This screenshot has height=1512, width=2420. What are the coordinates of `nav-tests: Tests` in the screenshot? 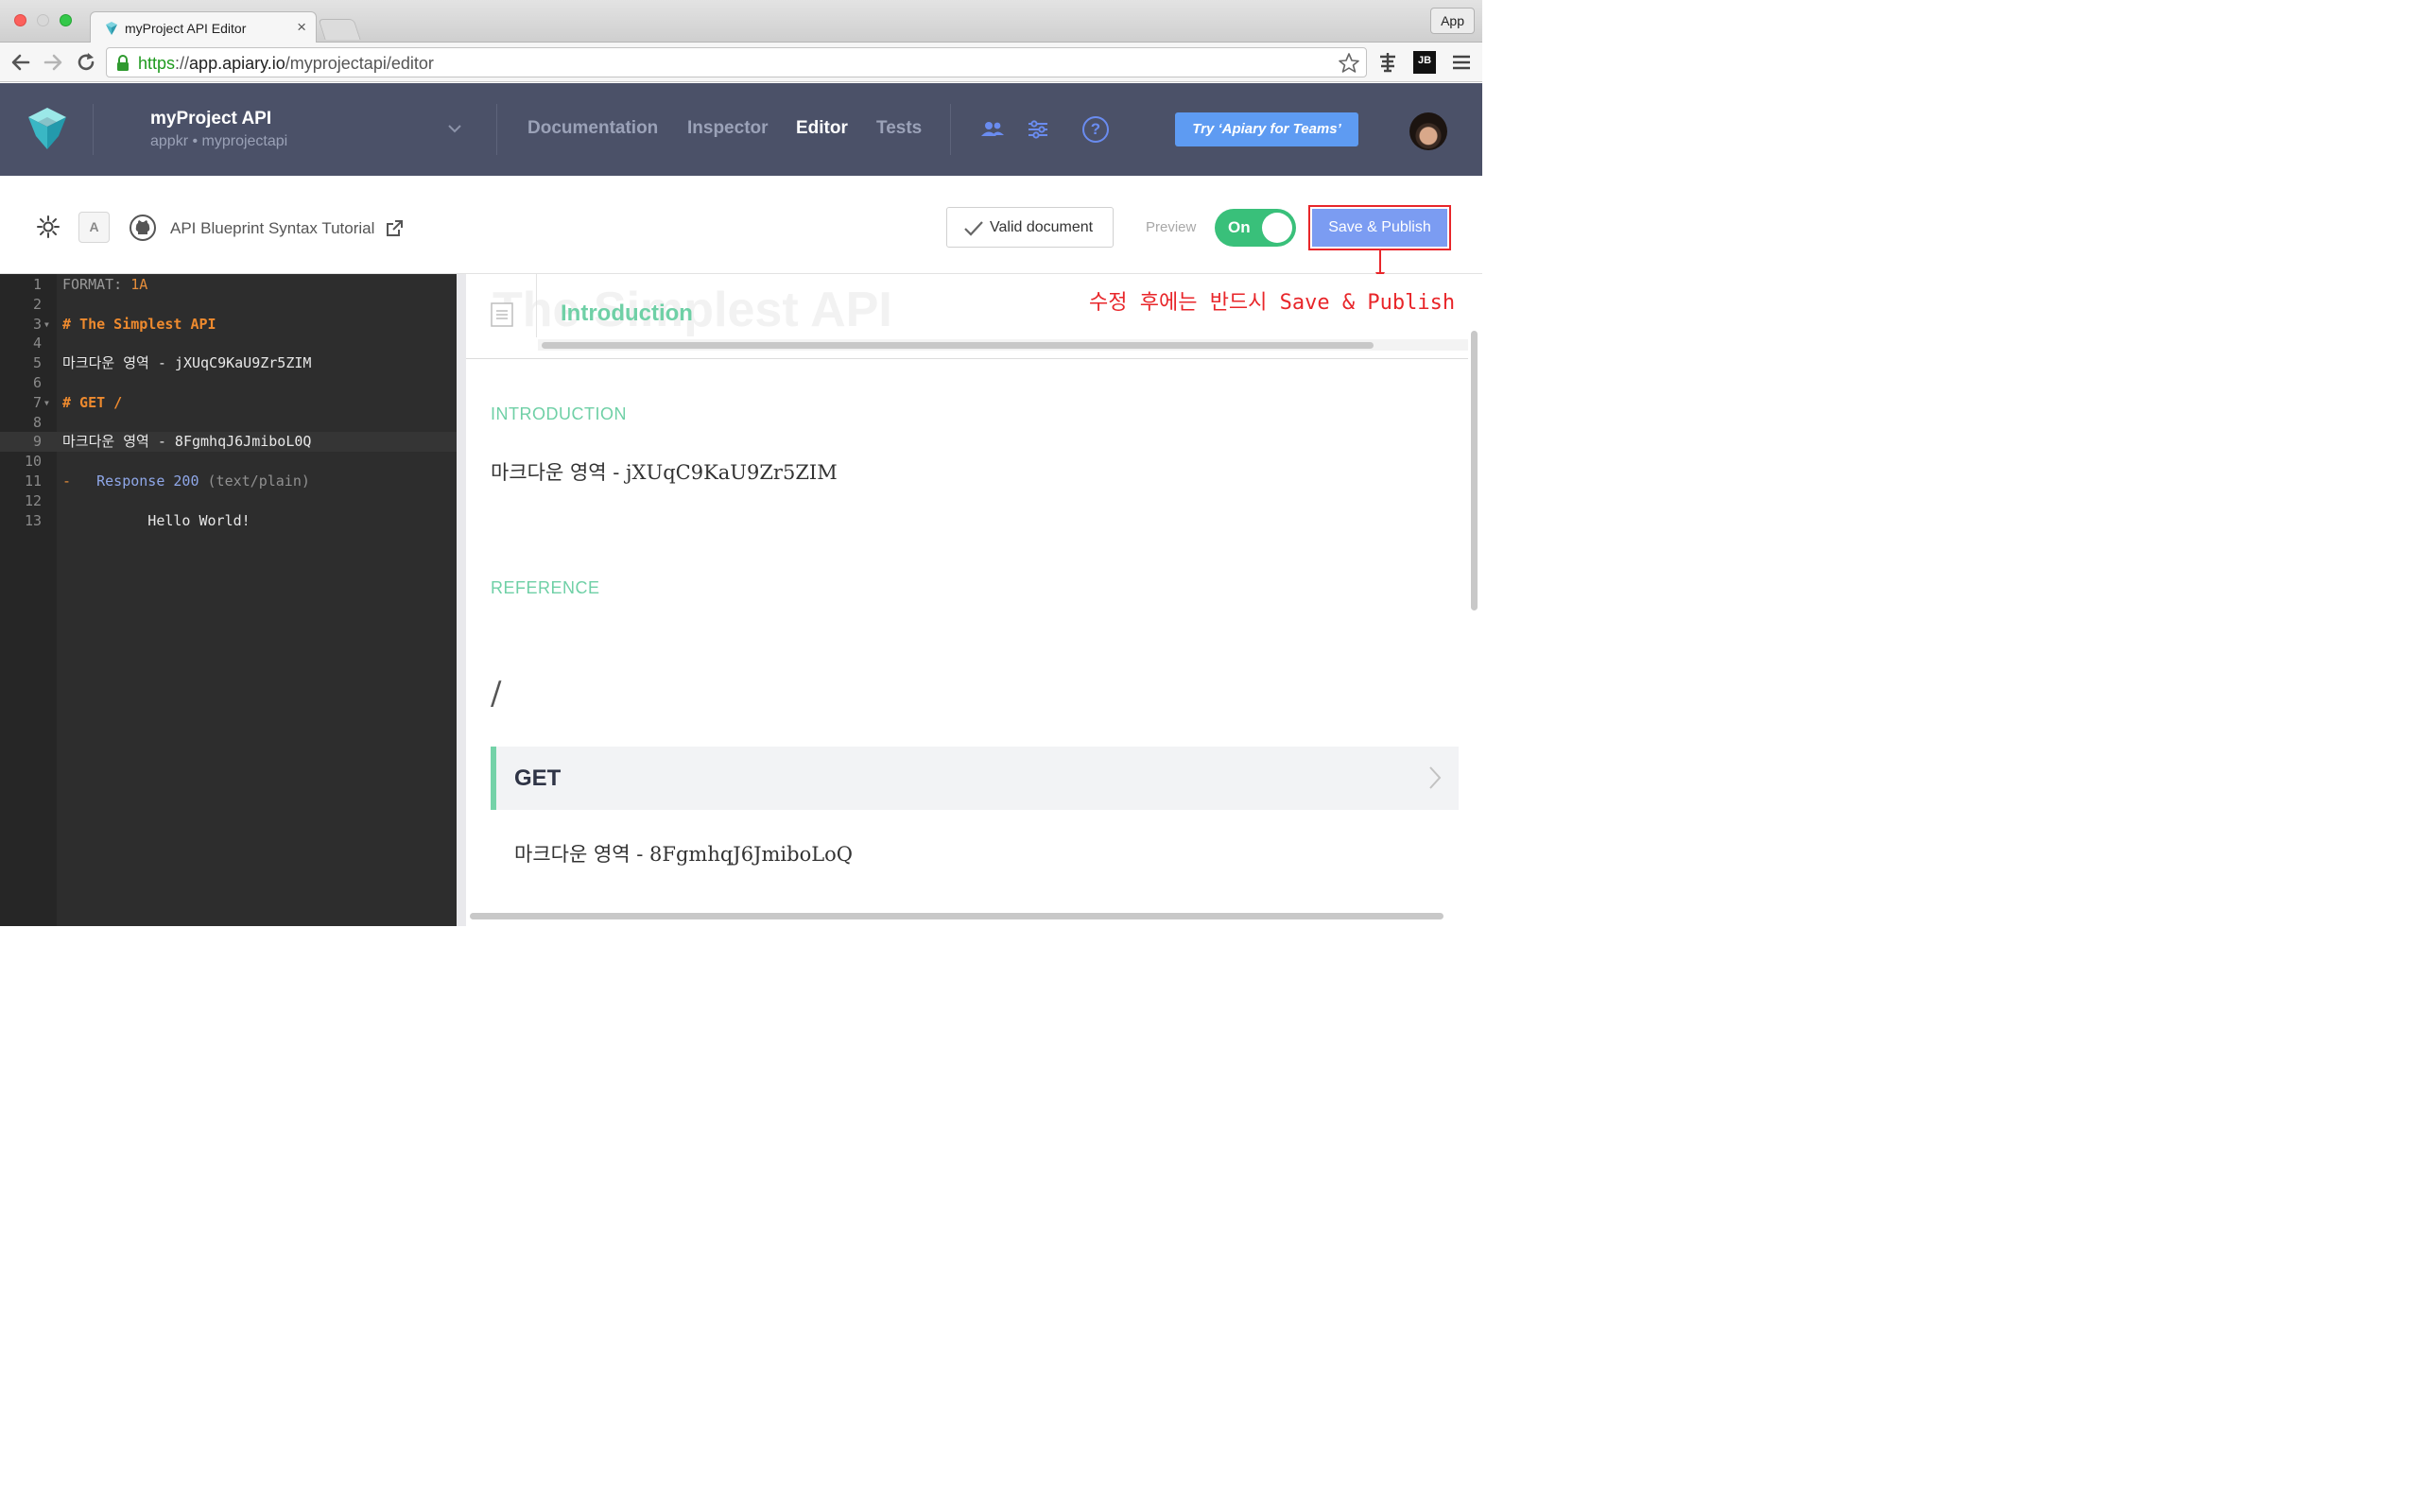 It's located at (899, 128).